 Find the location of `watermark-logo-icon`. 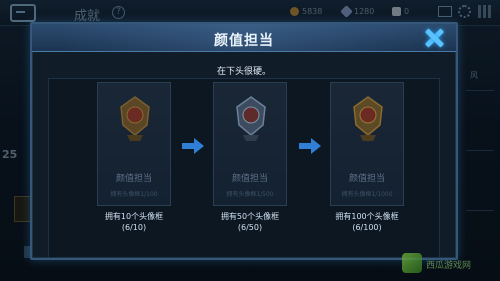

watermark-logo-icon is located at coordinates (412, 263).